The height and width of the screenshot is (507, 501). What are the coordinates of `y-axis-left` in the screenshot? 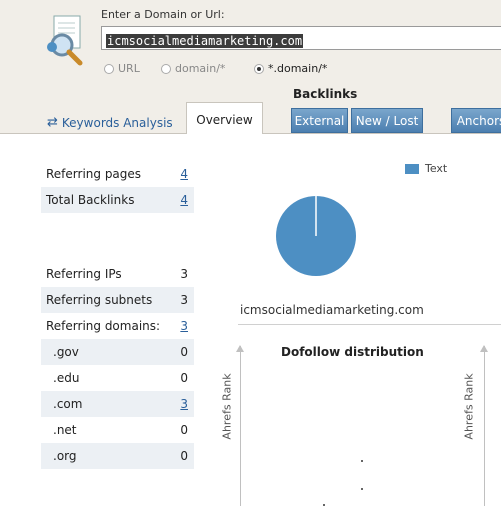 It's located at (240, 426).